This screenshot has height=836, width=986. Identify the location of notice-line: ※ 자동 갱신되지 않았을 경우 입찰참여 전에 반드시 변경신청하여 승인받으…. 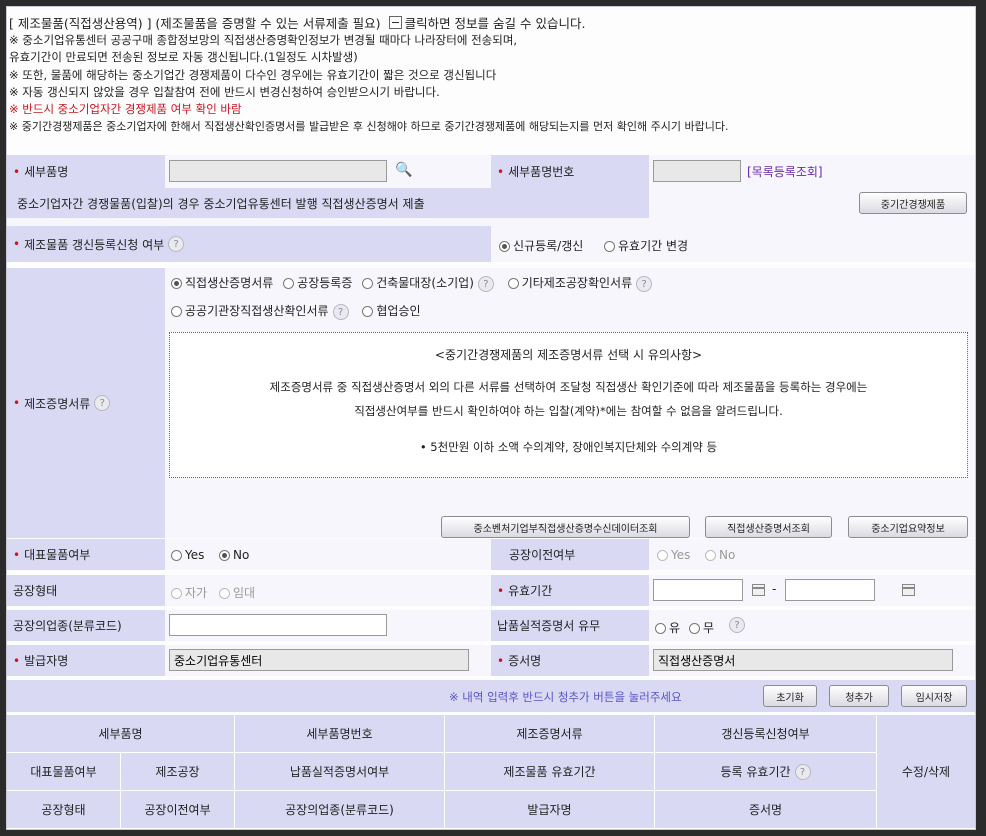
(224, 91).